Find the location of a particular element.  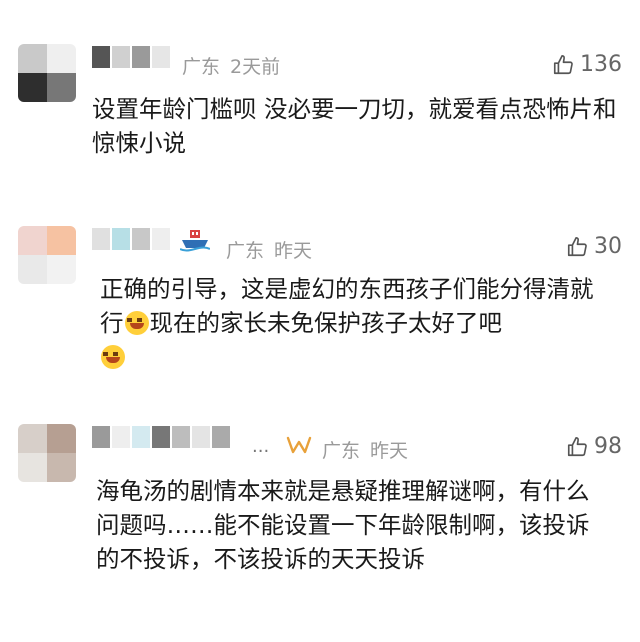

comment-meta: 广东 2天前 is located at coordinates (231, 65).